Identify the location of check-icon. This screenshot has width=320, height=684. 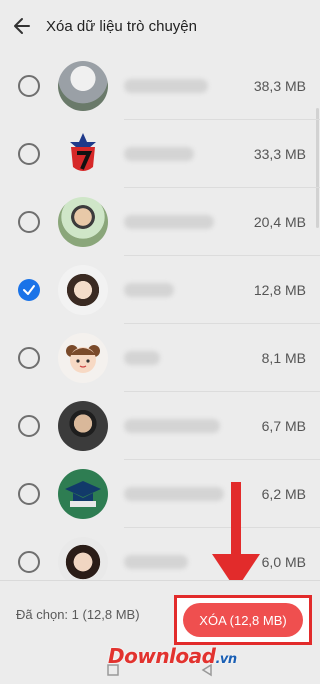
(29, 290).